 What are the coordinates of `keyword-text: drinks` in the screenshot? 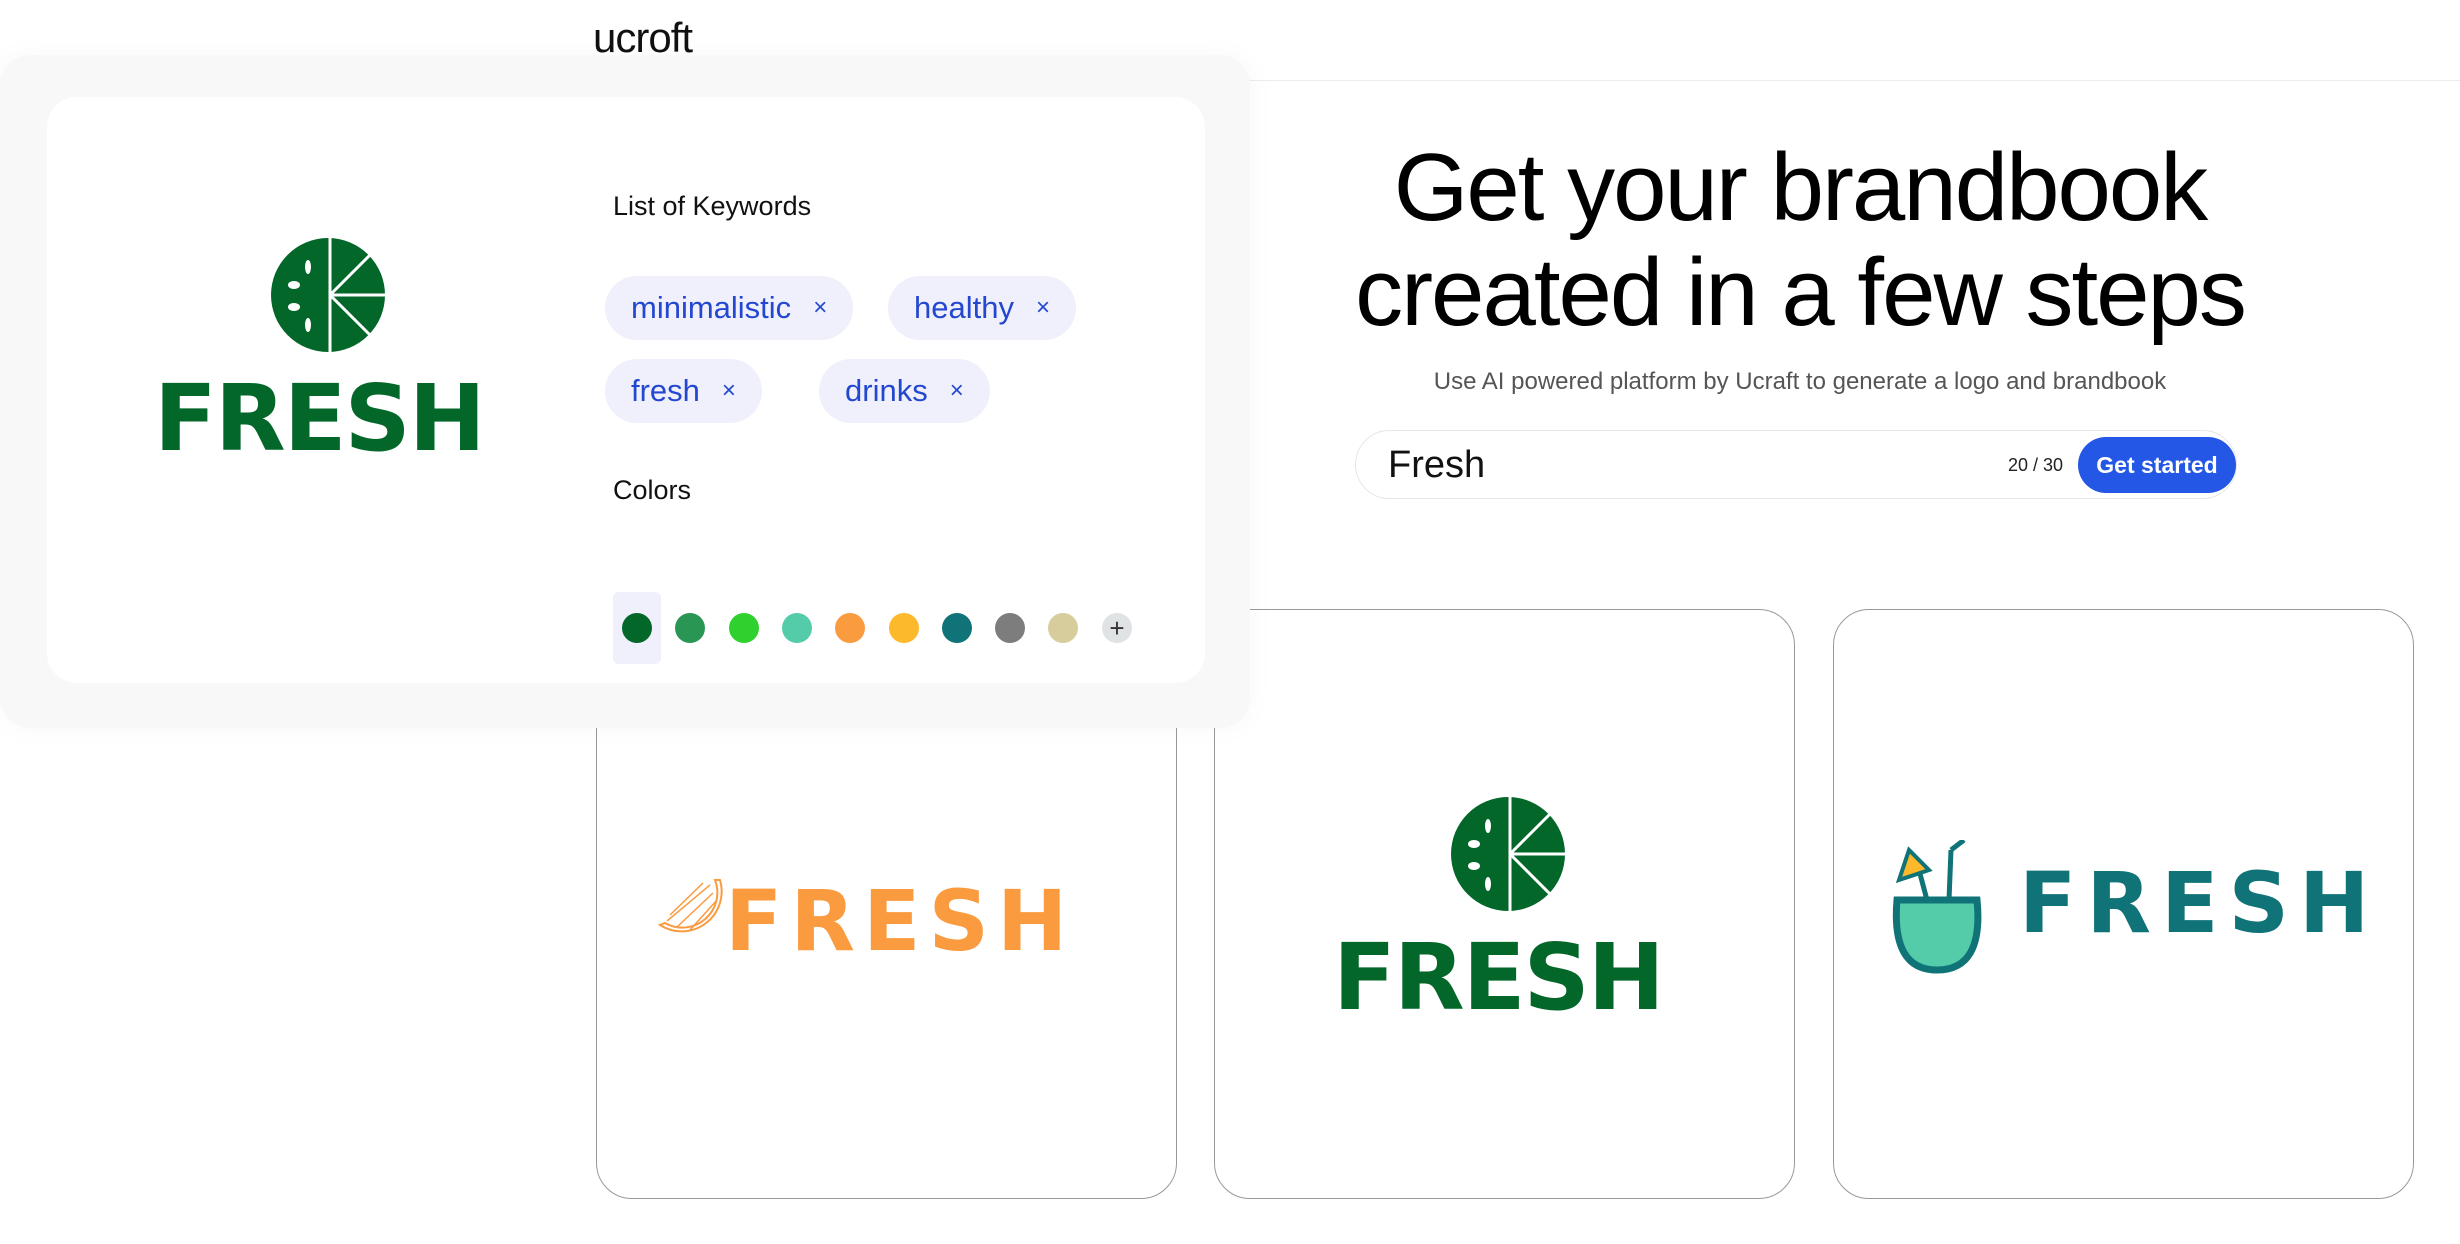 It's located at (886, 390).